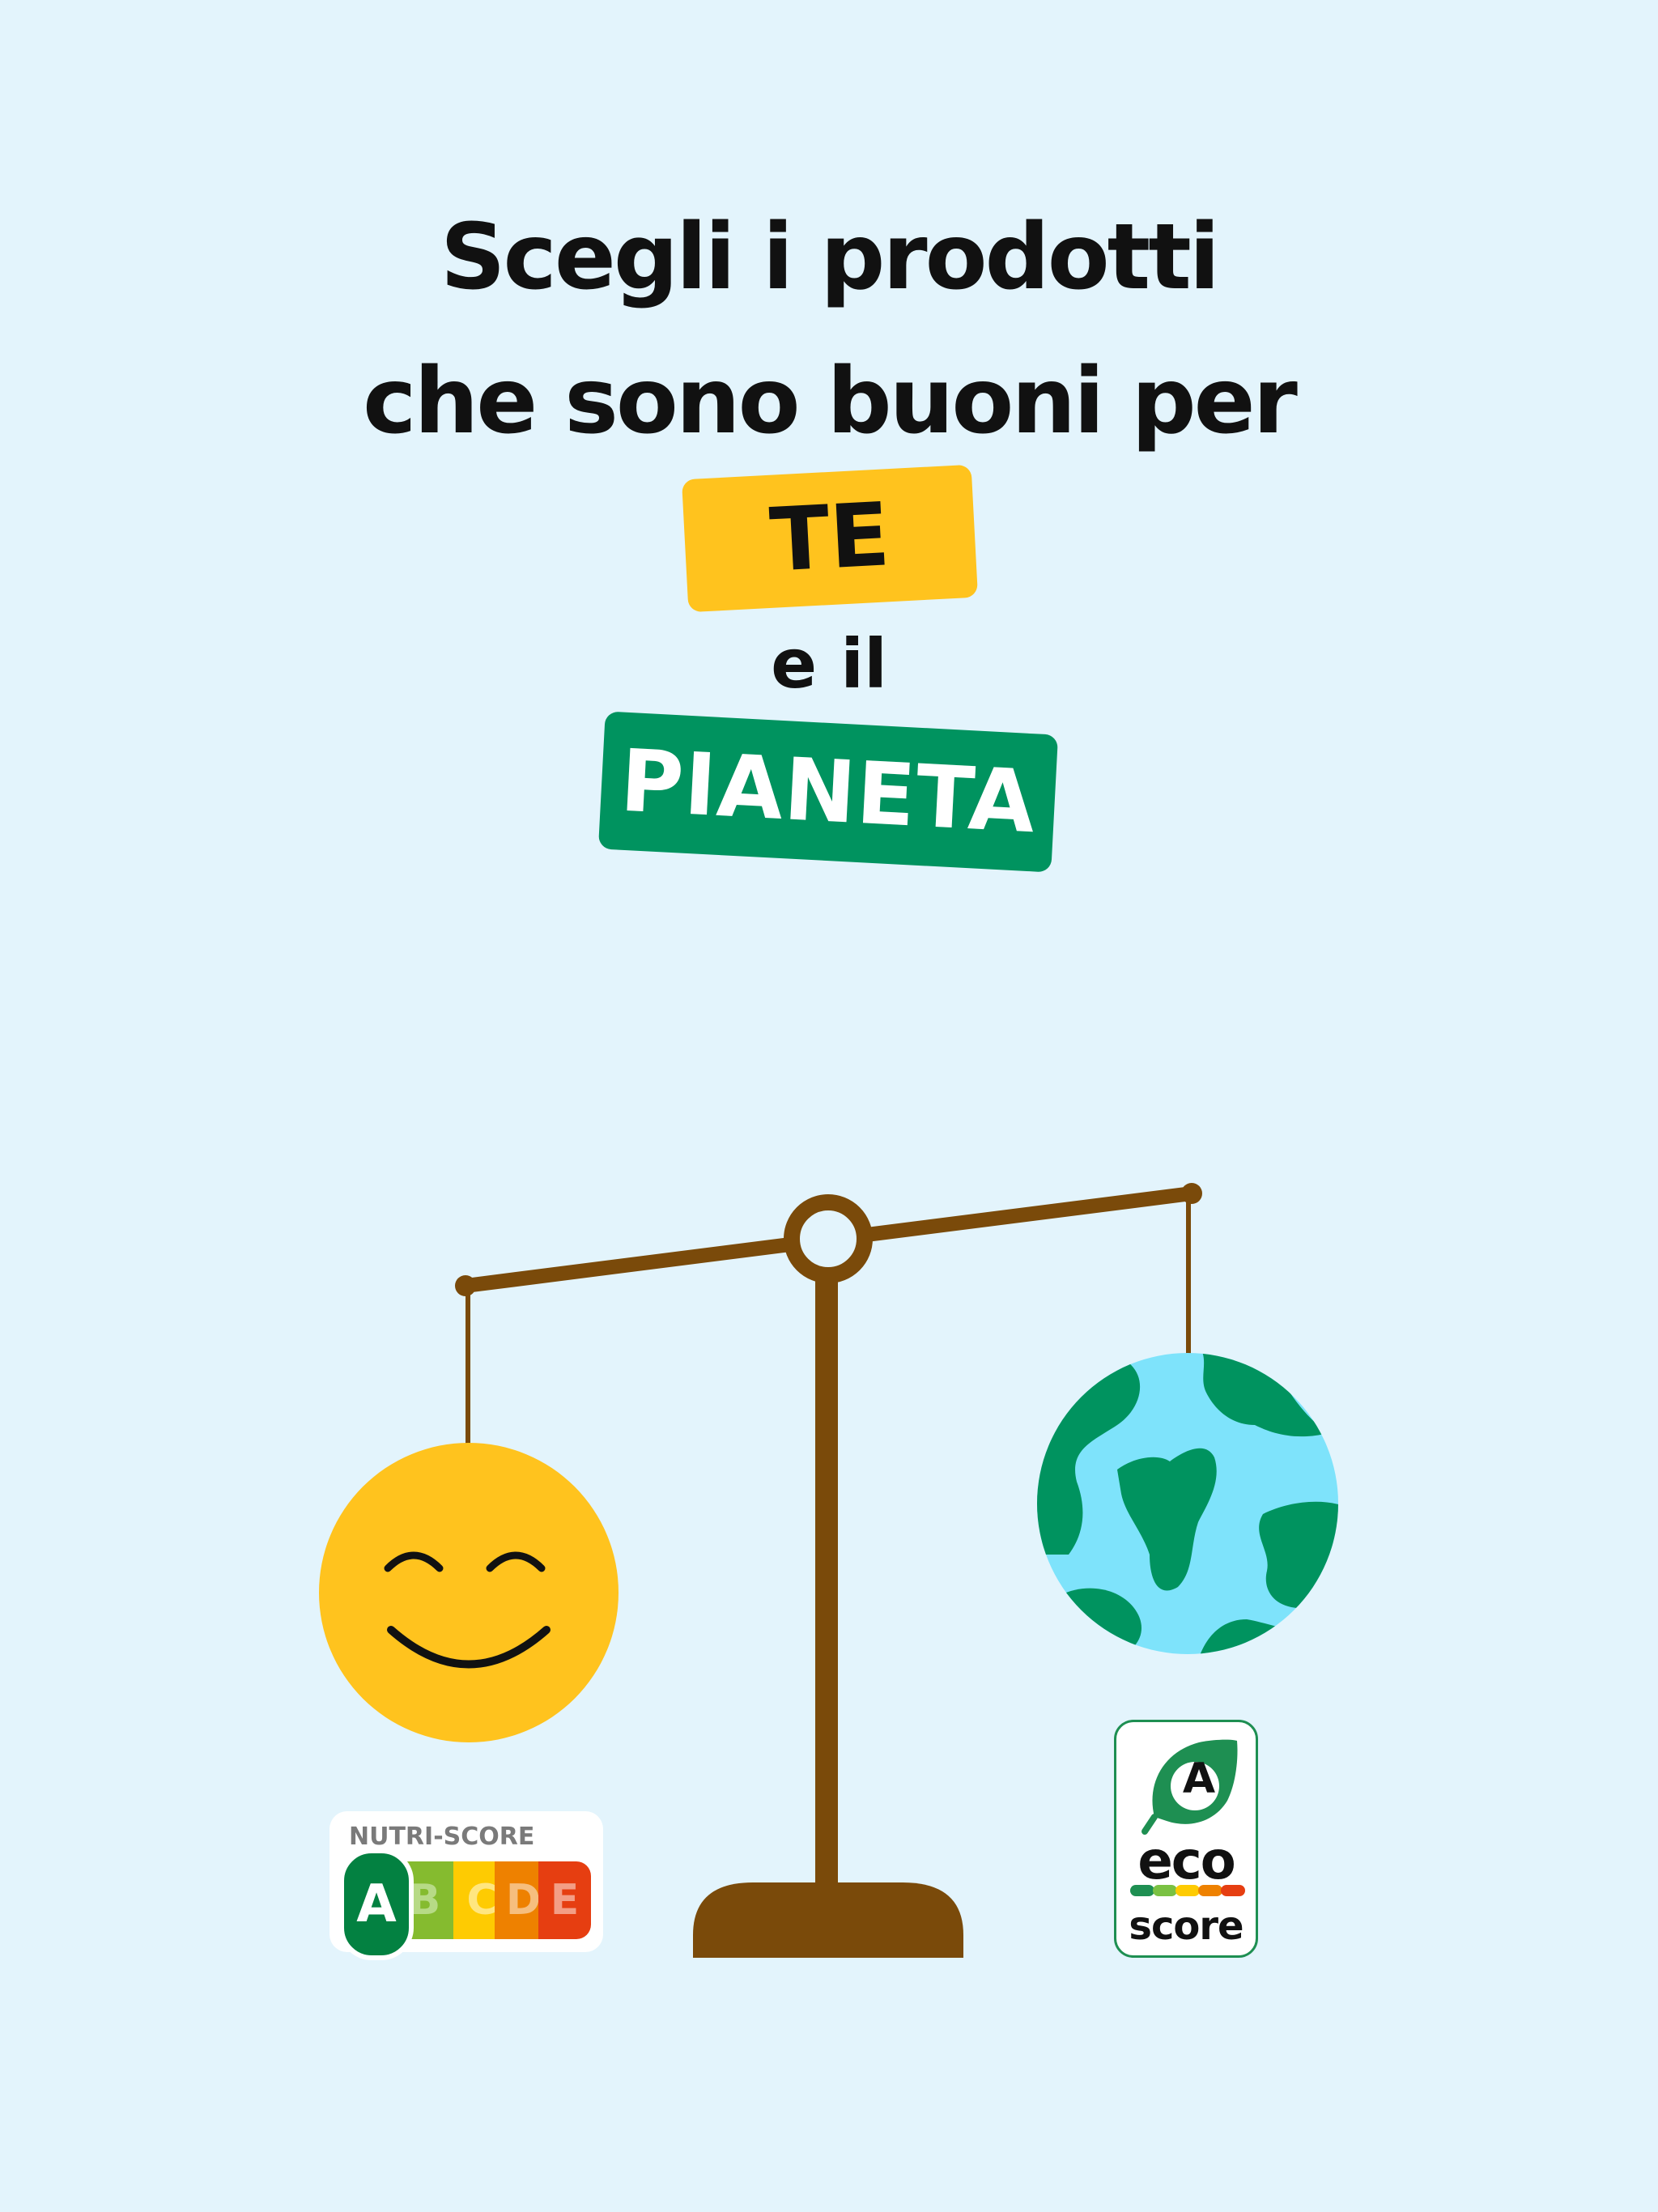  Describe the element at coordinates (564, 1900) in the screenshot. I see `nutri-score-grade-e: E` at that location.